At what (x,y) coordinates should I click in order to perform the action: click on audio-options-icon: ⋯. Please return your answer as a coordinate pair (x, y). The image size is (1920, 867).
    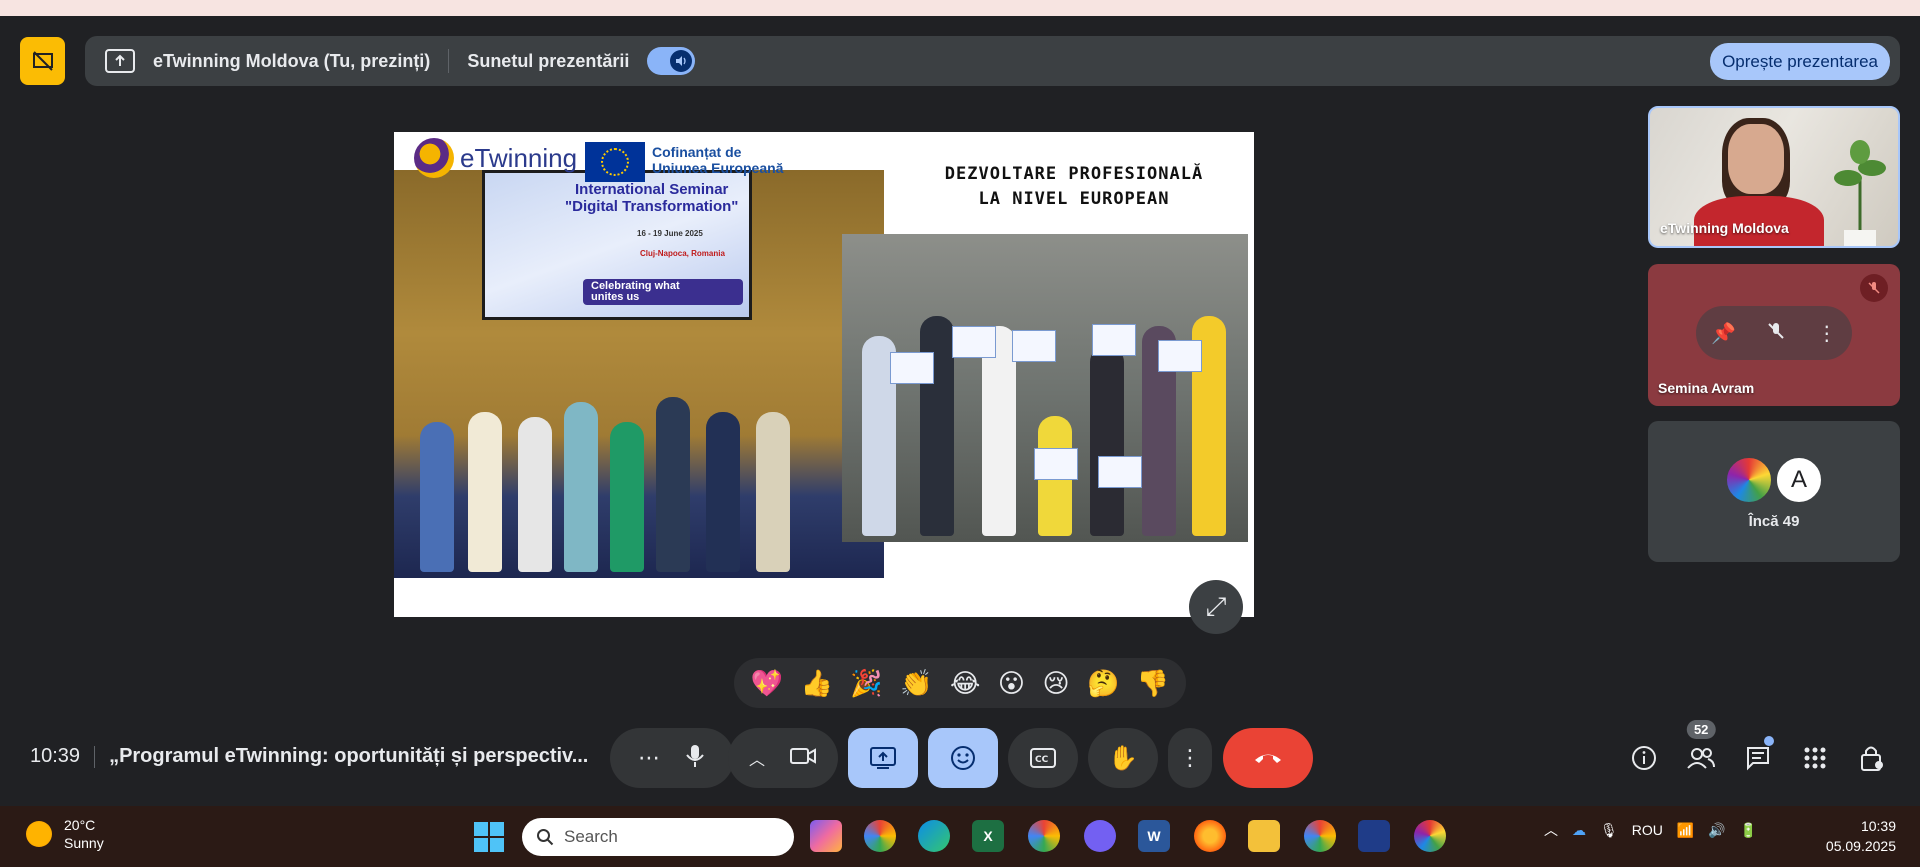
    Looking at the image, I should click on (649, 758).